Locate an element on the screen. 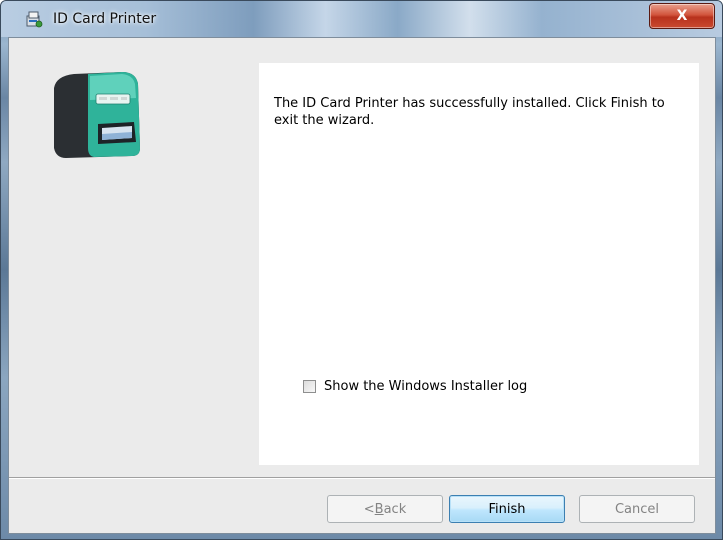  cancel-button: Cancel is located at coordinates (637, 509).